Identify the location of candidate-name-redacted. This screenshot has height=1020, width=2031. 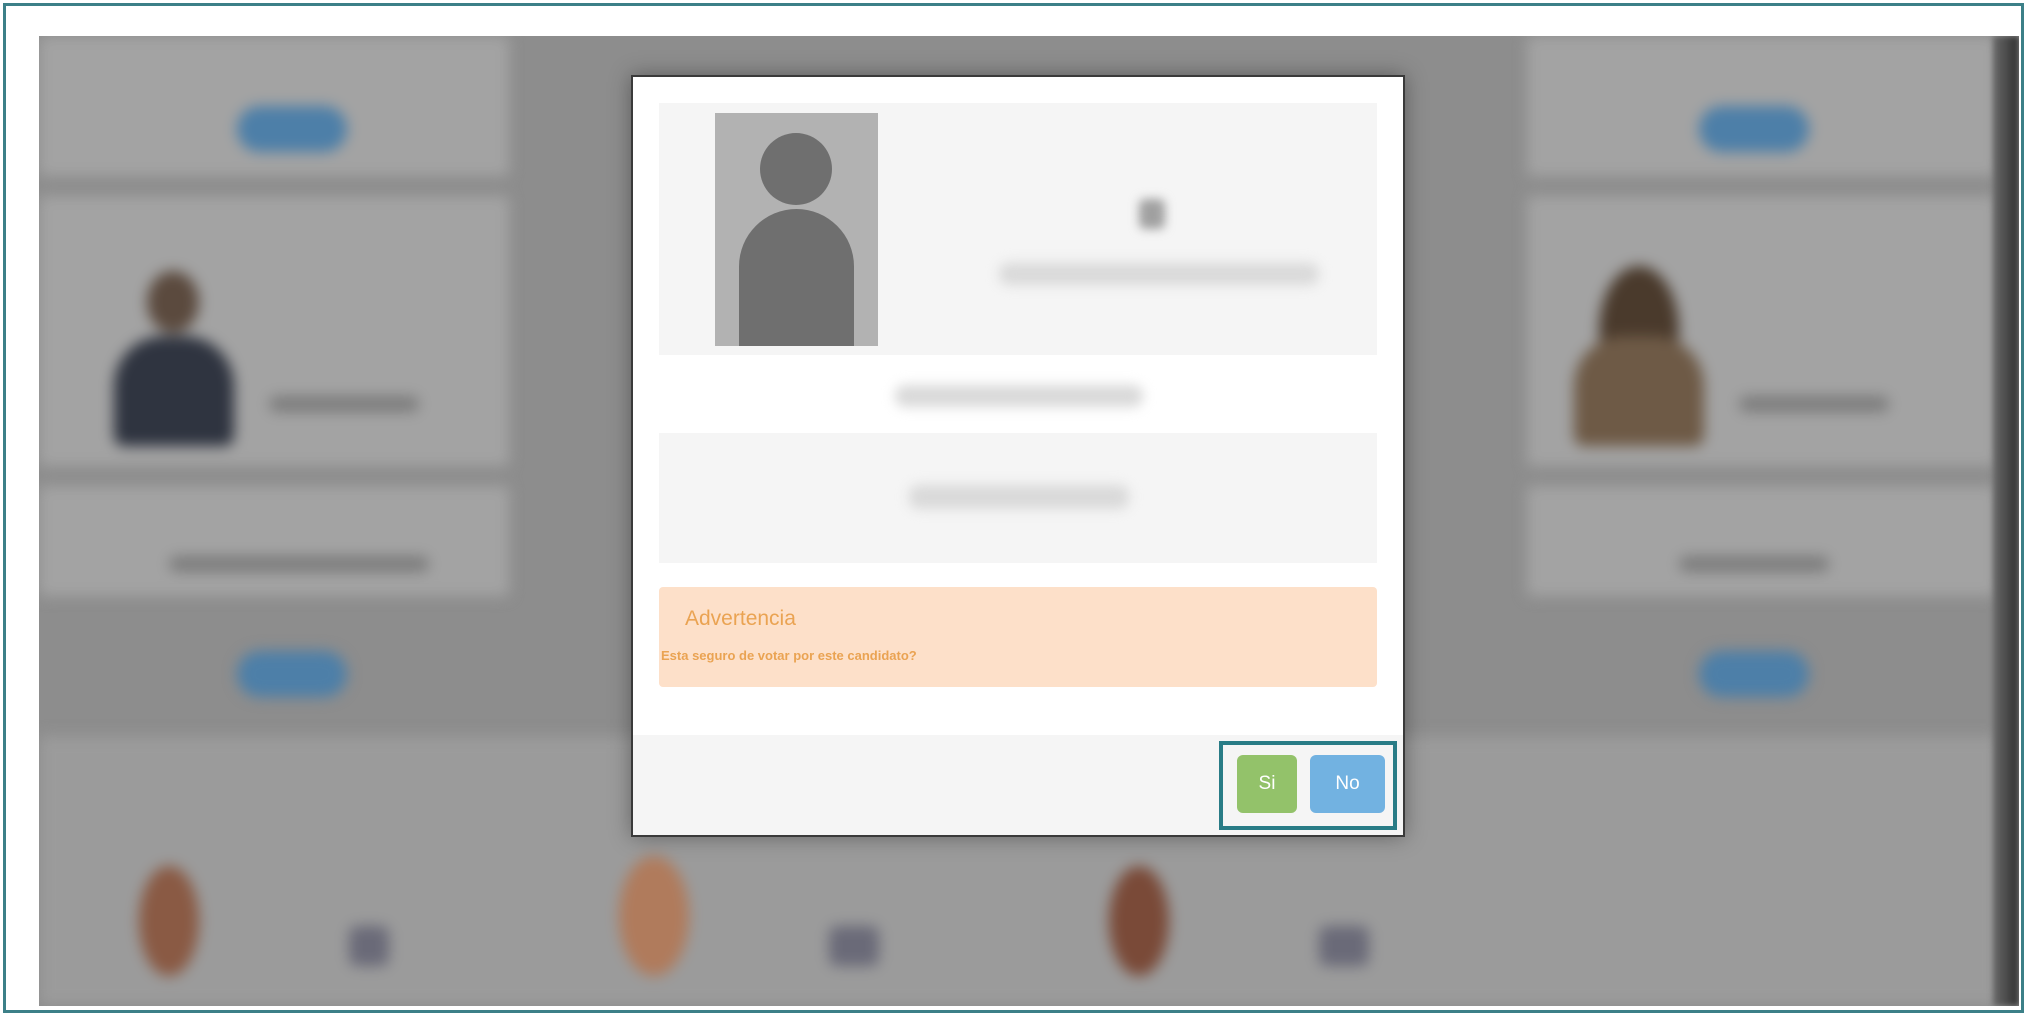
(1159, 274).